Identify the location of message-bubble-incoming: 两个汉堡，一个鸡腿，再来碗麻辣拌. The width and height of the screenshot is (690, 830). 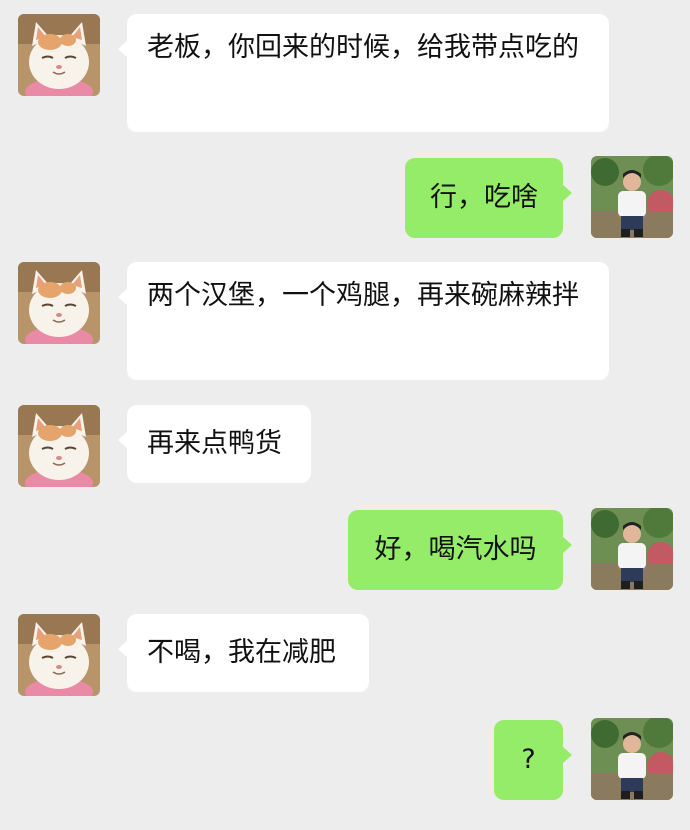
(363, 321).